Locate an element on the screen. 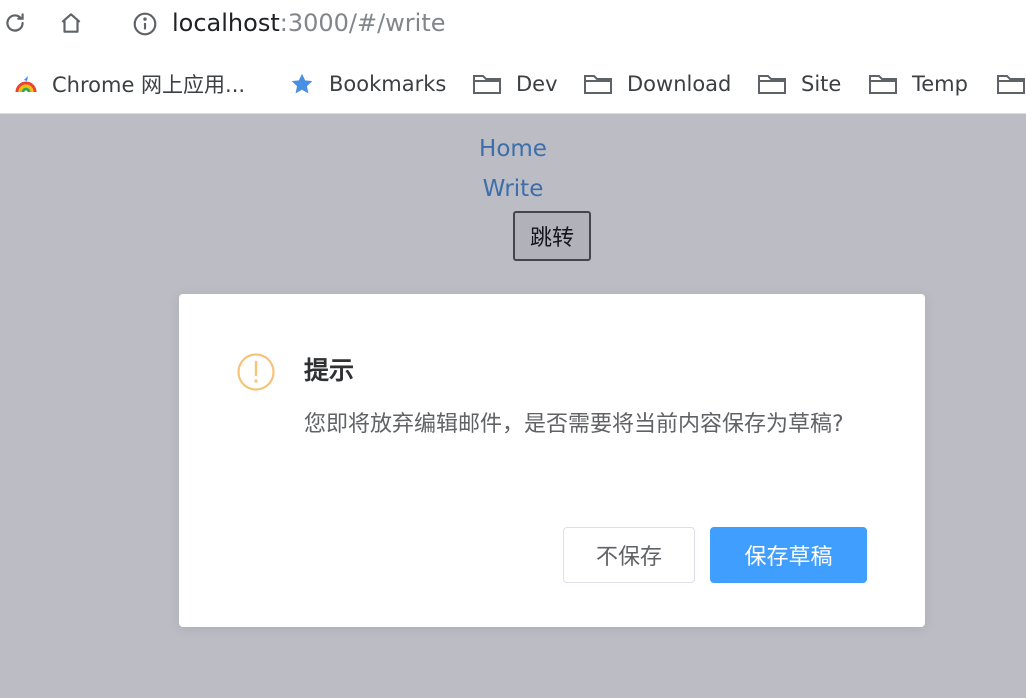 The image size is (1026, 698). bookmark-dev: Dev is located at coordinates (515, 84).